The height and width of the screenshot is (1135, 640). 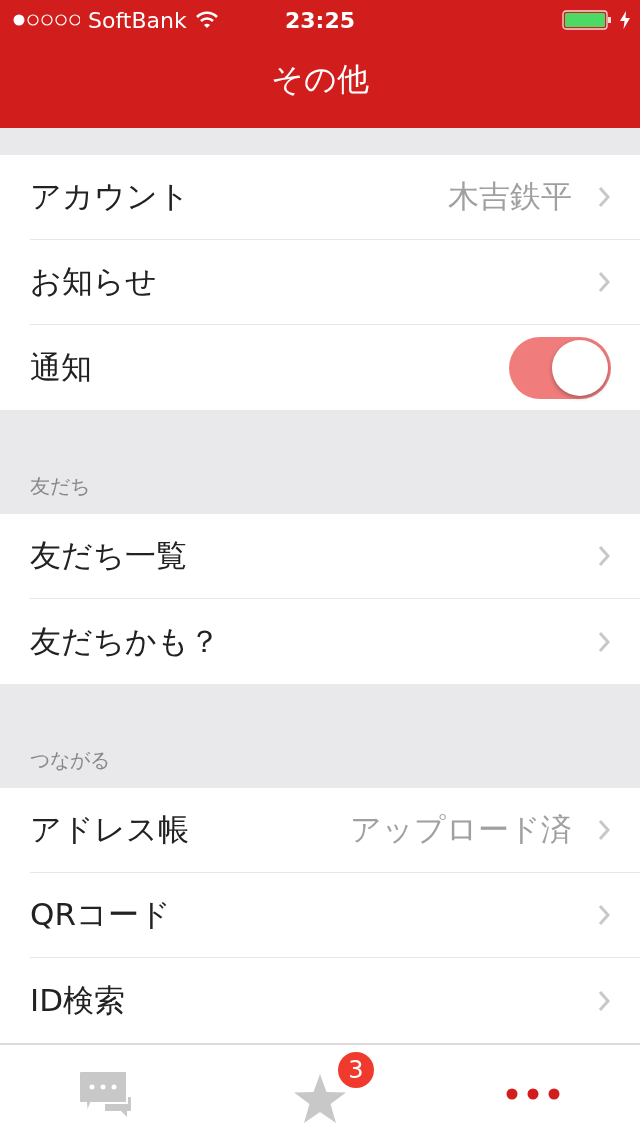 What do you see at coordinates (78, 1000) in the screenshot?
I see `row-label: ID検索` at bounding box center [78, 1000].